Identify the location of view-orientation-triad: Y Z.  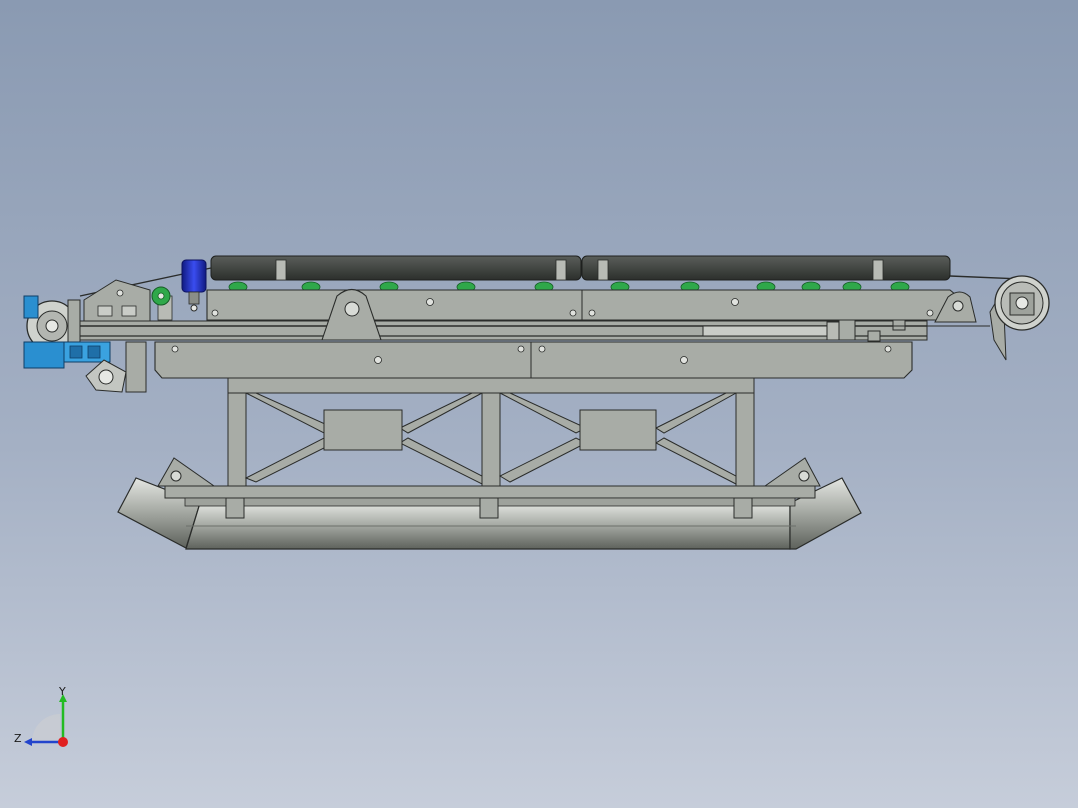
(45, 719).